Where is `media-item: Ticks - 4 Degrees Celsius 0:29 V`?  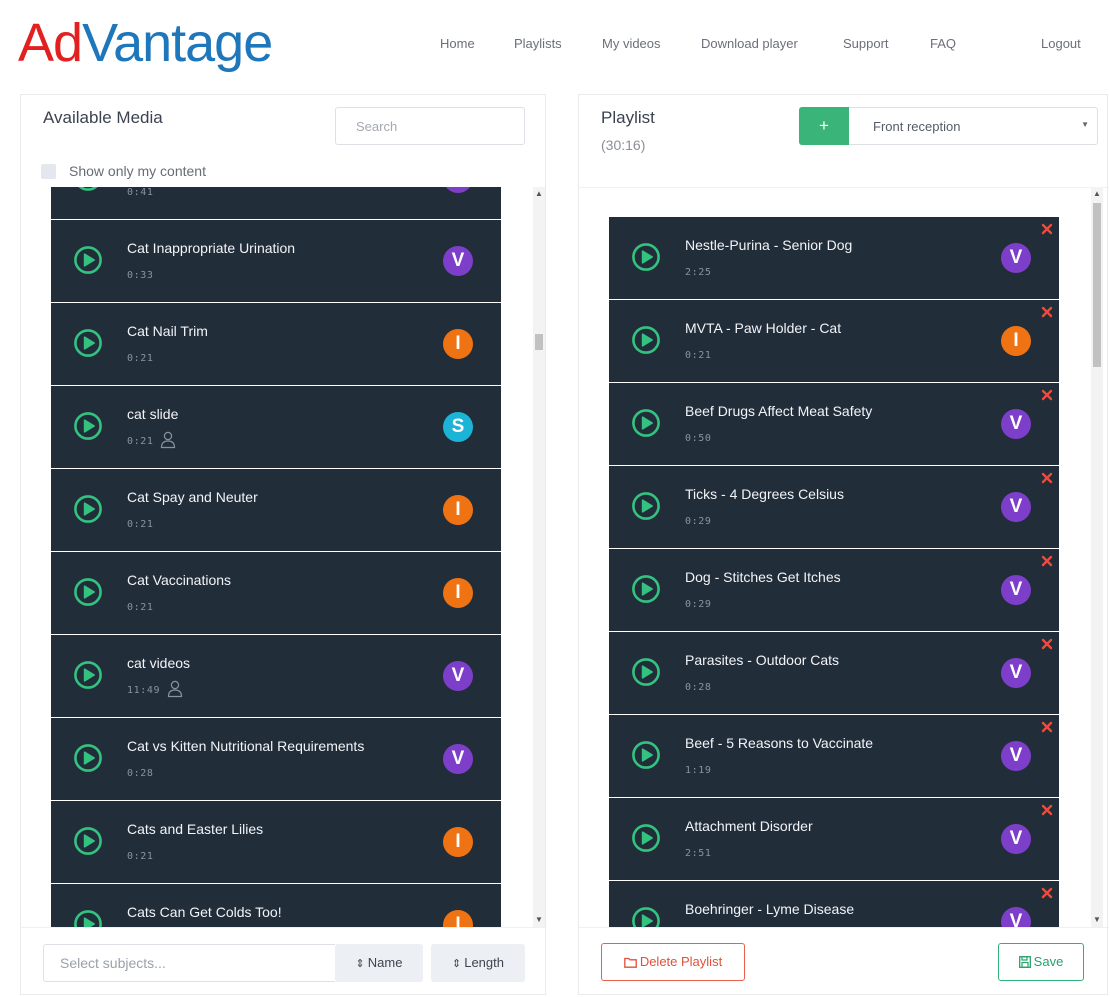
media-item: Ticks - 4 Degrees Celsius 0:29 V is located at coordinates (834, 507).